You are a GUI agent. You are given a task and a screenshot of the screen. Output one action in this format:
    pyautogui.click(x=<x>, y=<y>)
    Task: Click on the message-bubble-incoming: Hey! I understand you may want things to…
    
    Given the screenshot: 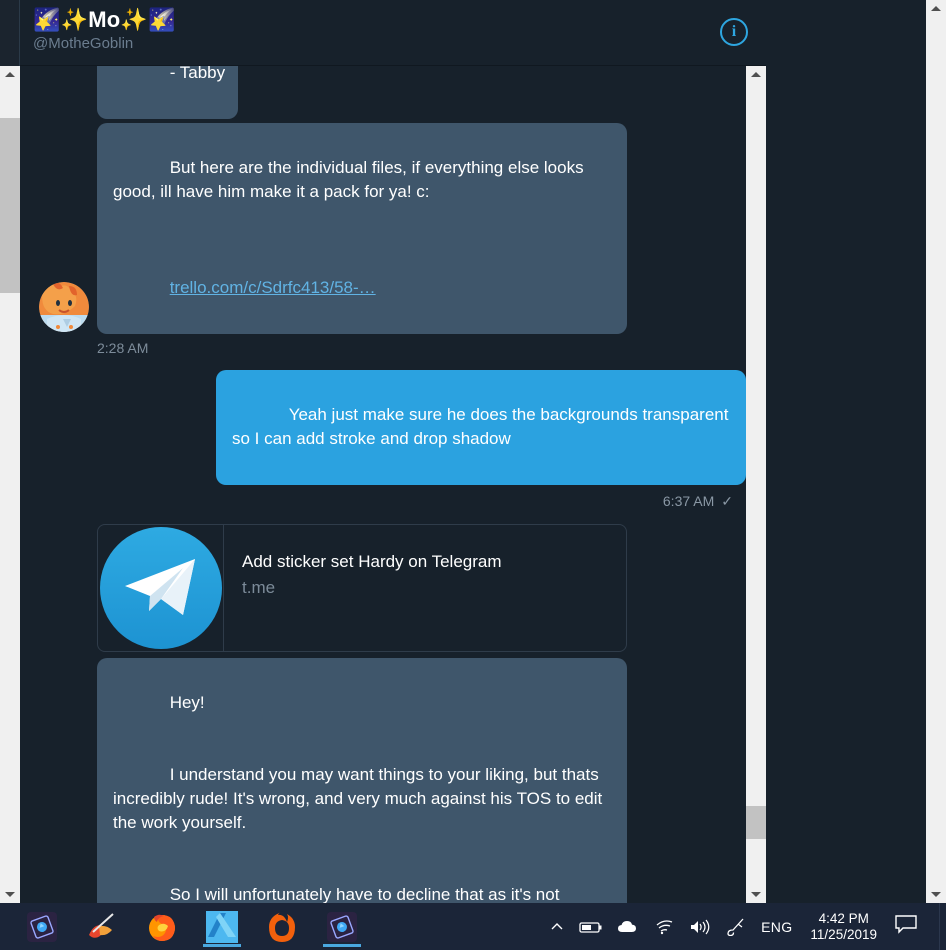 What is the action you would take?
    pyautogui.click(x=362, y=780)
    